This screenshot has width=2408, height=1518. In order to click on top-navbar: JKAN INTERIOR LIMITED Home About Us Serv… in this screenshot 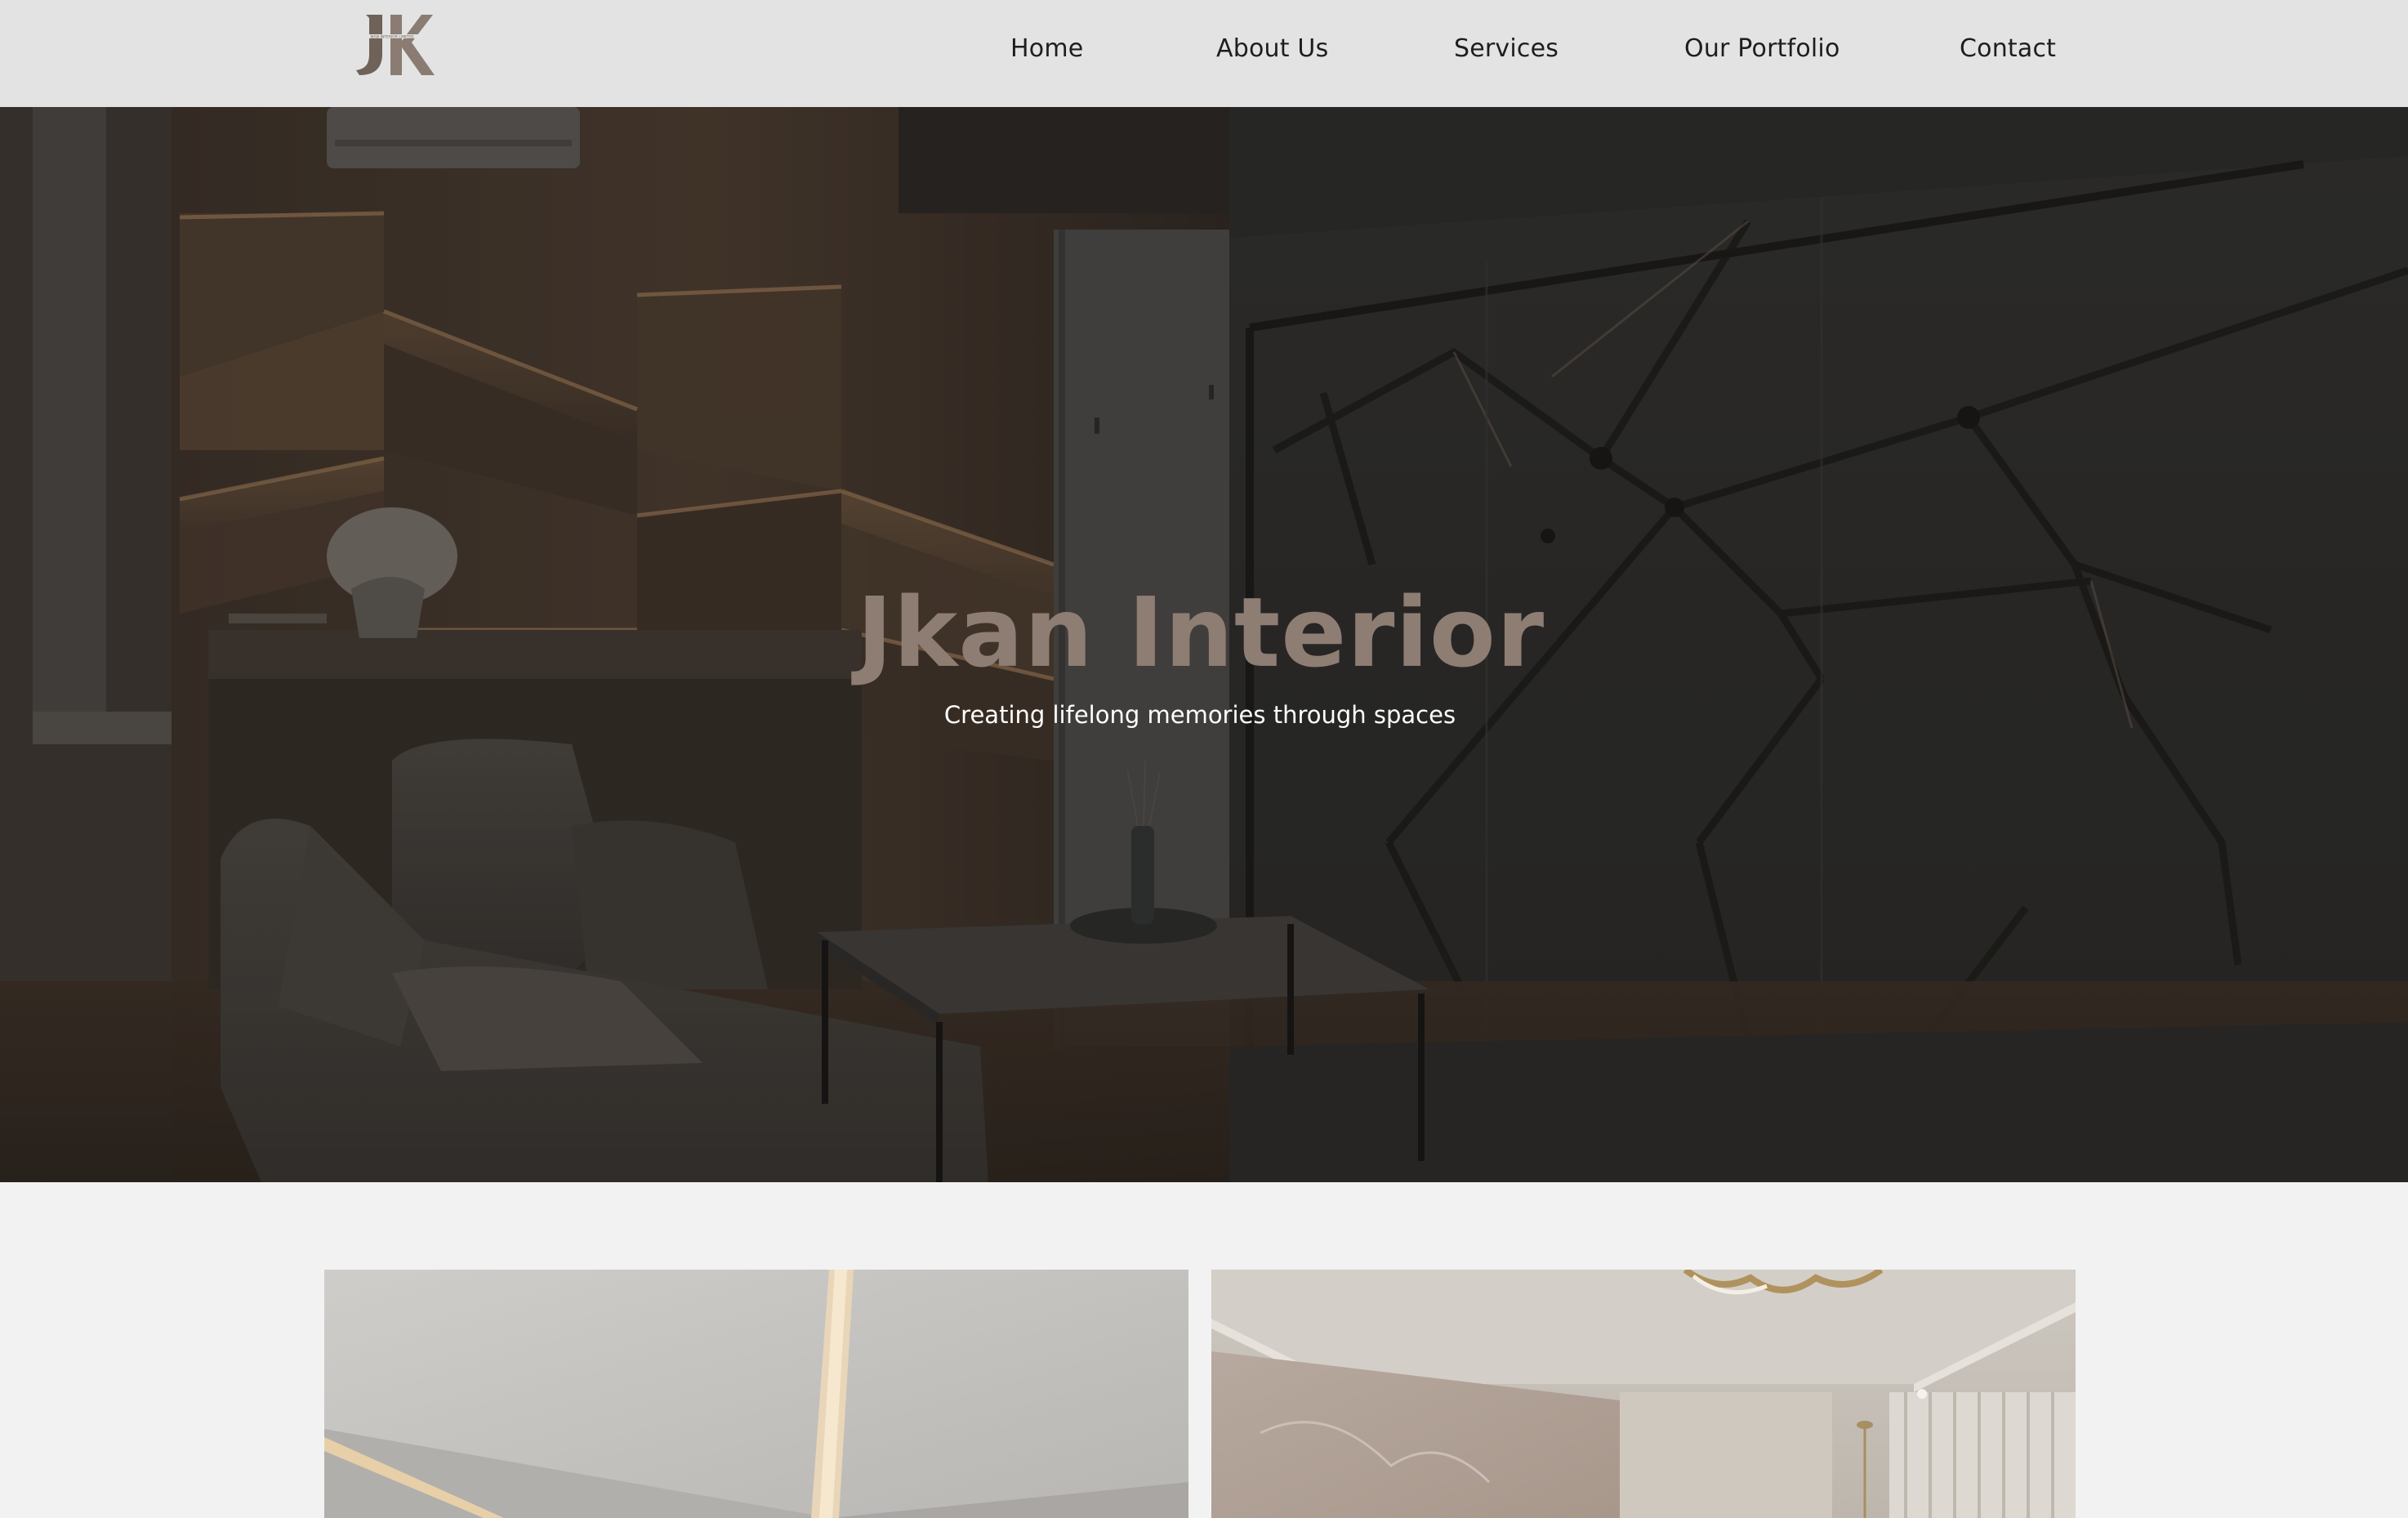, I will do `click(1204, 53)`.